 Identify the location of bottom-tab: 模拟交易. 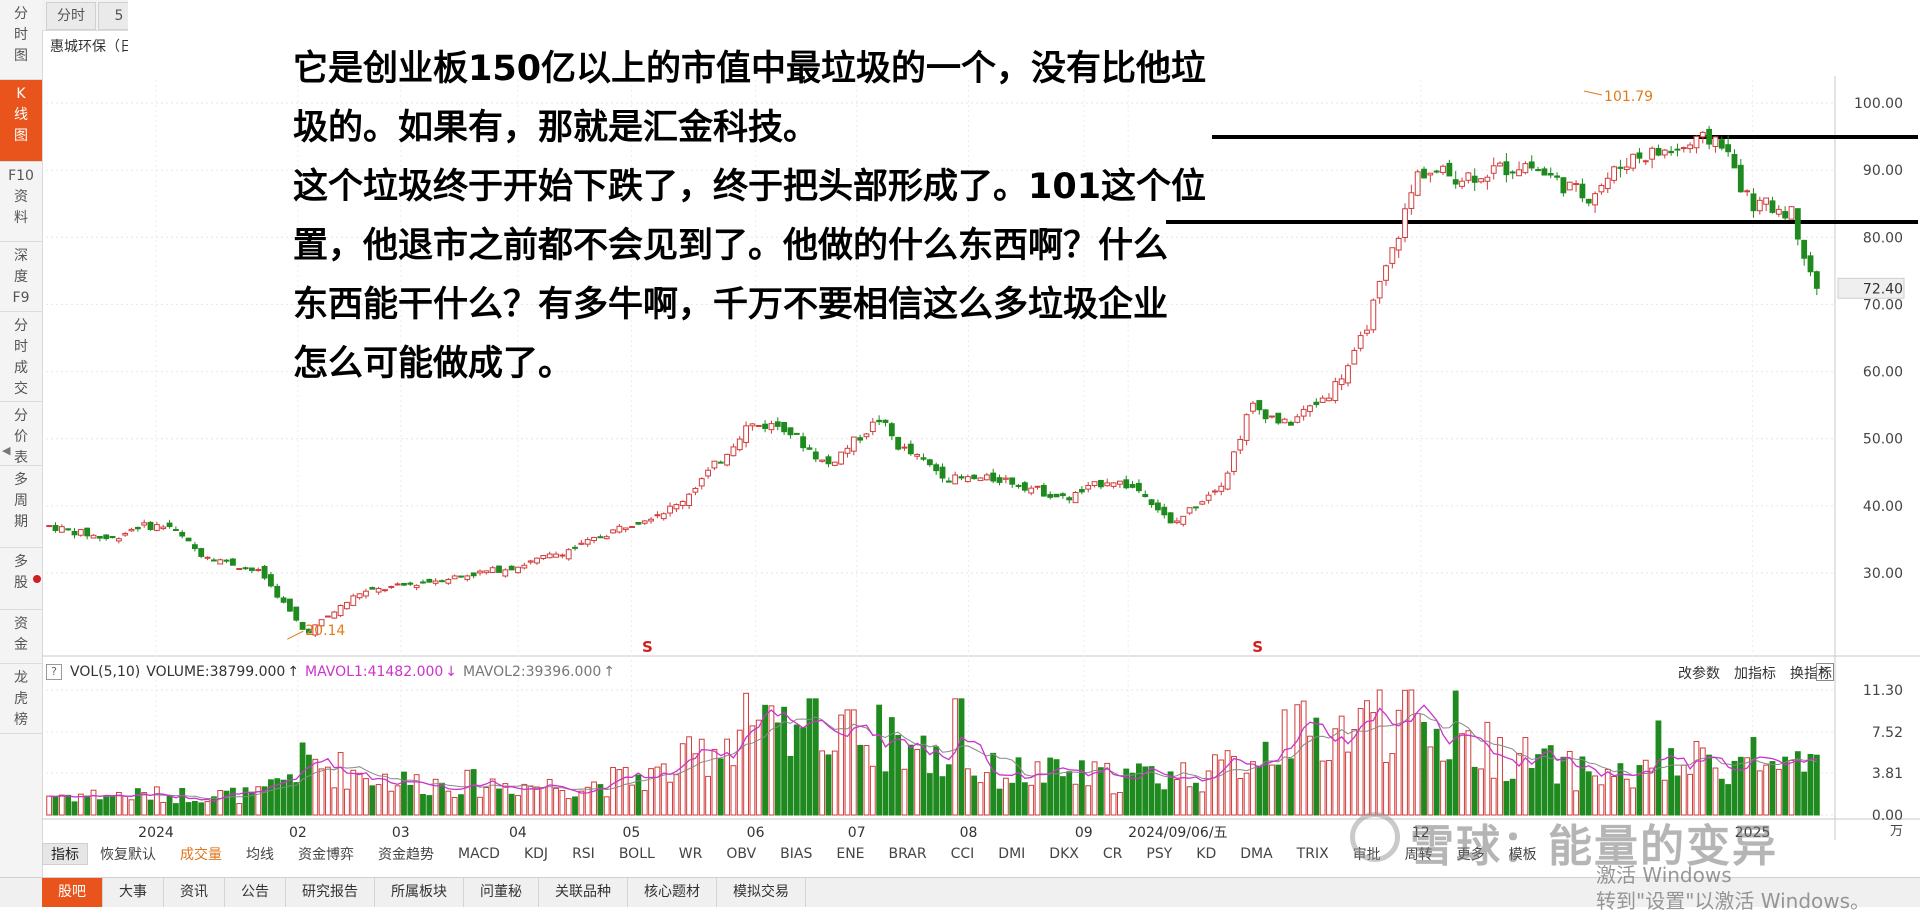
(761, 892).